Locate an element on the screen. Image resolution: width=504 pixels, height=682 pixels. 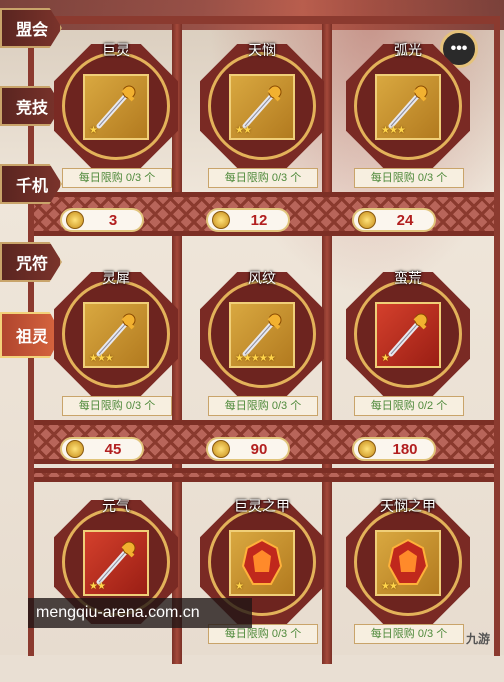
tab-label: 千机 is located at coordinates (32, 186).